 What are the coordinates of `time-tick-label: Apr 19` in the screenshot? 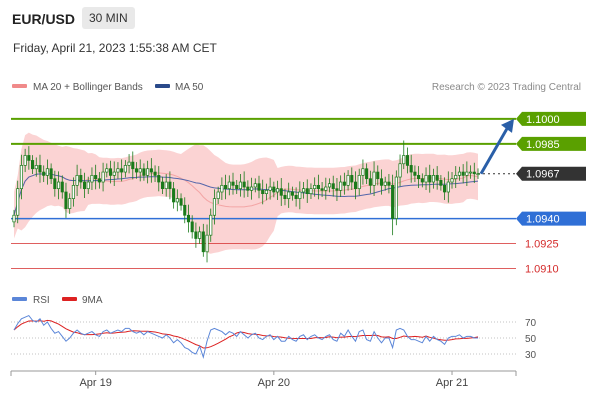 It's located at (95, 383).